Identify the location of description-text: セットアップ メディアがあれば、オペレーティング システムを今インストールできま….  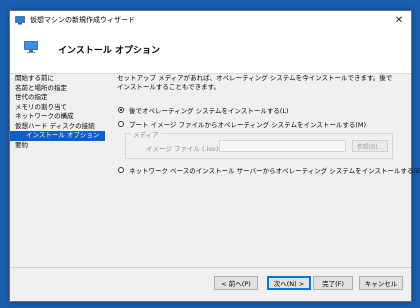
(255, 82).